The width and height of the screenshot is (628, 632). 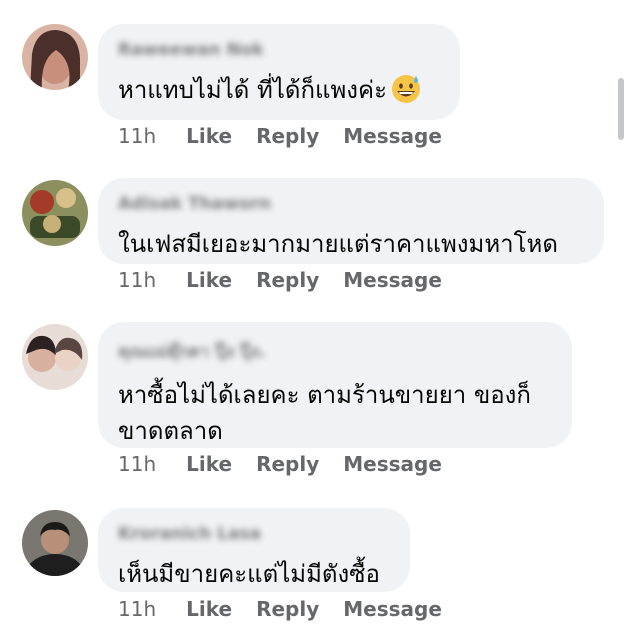 What do you see at coordinates (278, 50) in the screenshot?
I see `comment-author: Raweewan Nok` at bounding box center [278, 50].